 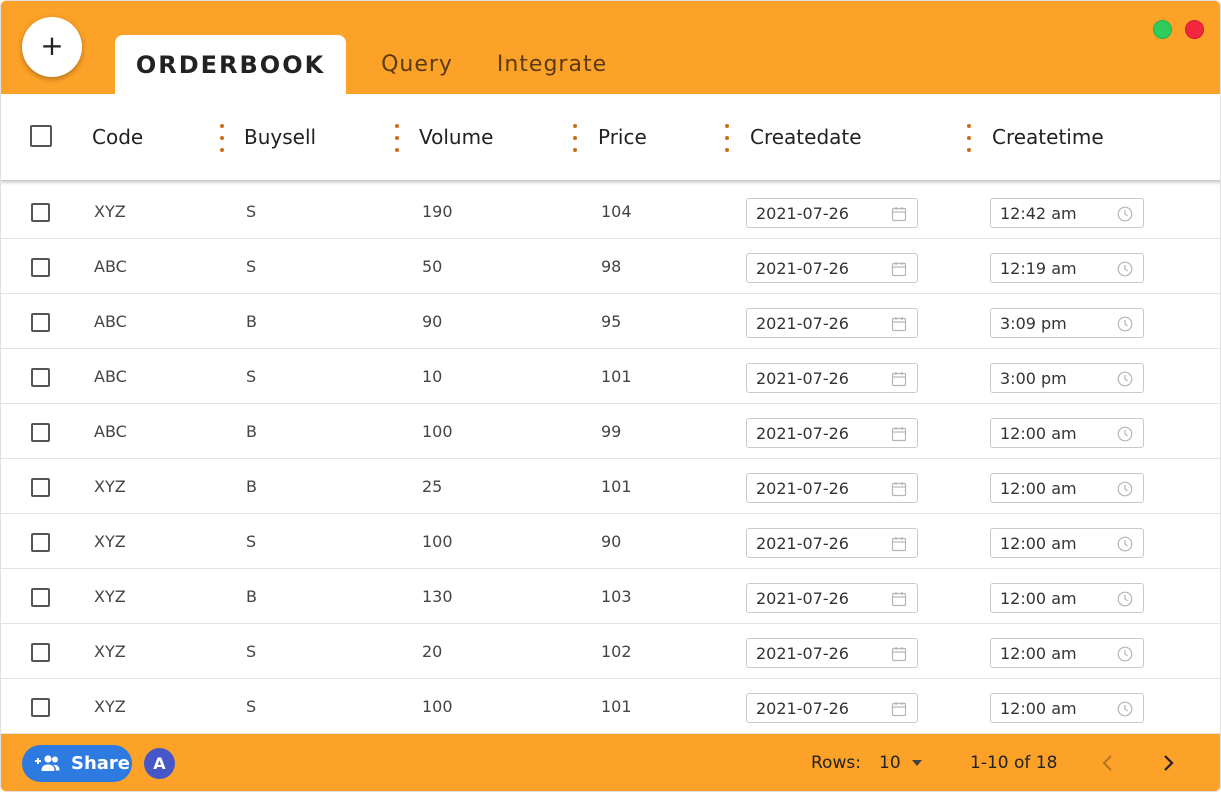 What do you see at coordinates (1067, 378) in the screenshot?
I see `time-picker: 3:00 pm` at bounding box center [1067, 378].